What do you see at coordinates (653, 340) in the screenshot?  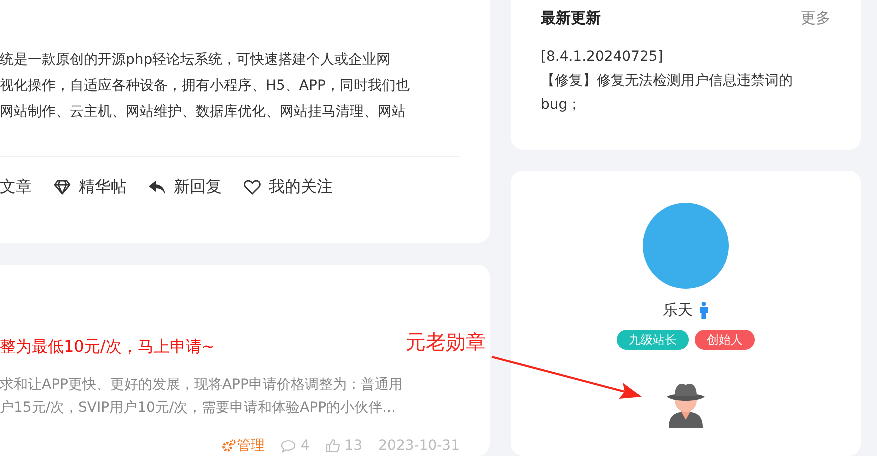 I see `rank-badge: 九级站长` at bounding box center [653, 340].